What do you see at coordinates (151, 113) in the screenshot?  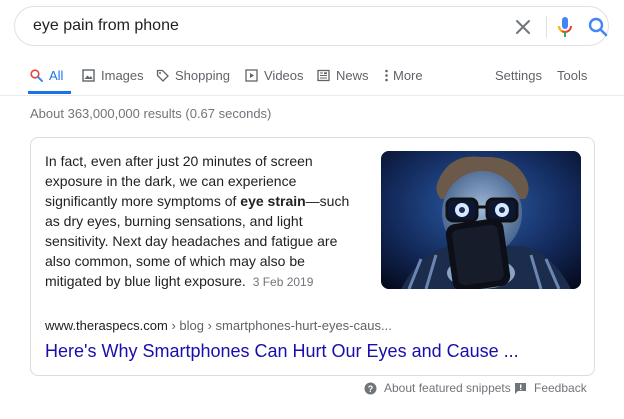 I see `result-stats: About 363,000,000 results (0.67 seconds)` at bounding box center [151, 113].